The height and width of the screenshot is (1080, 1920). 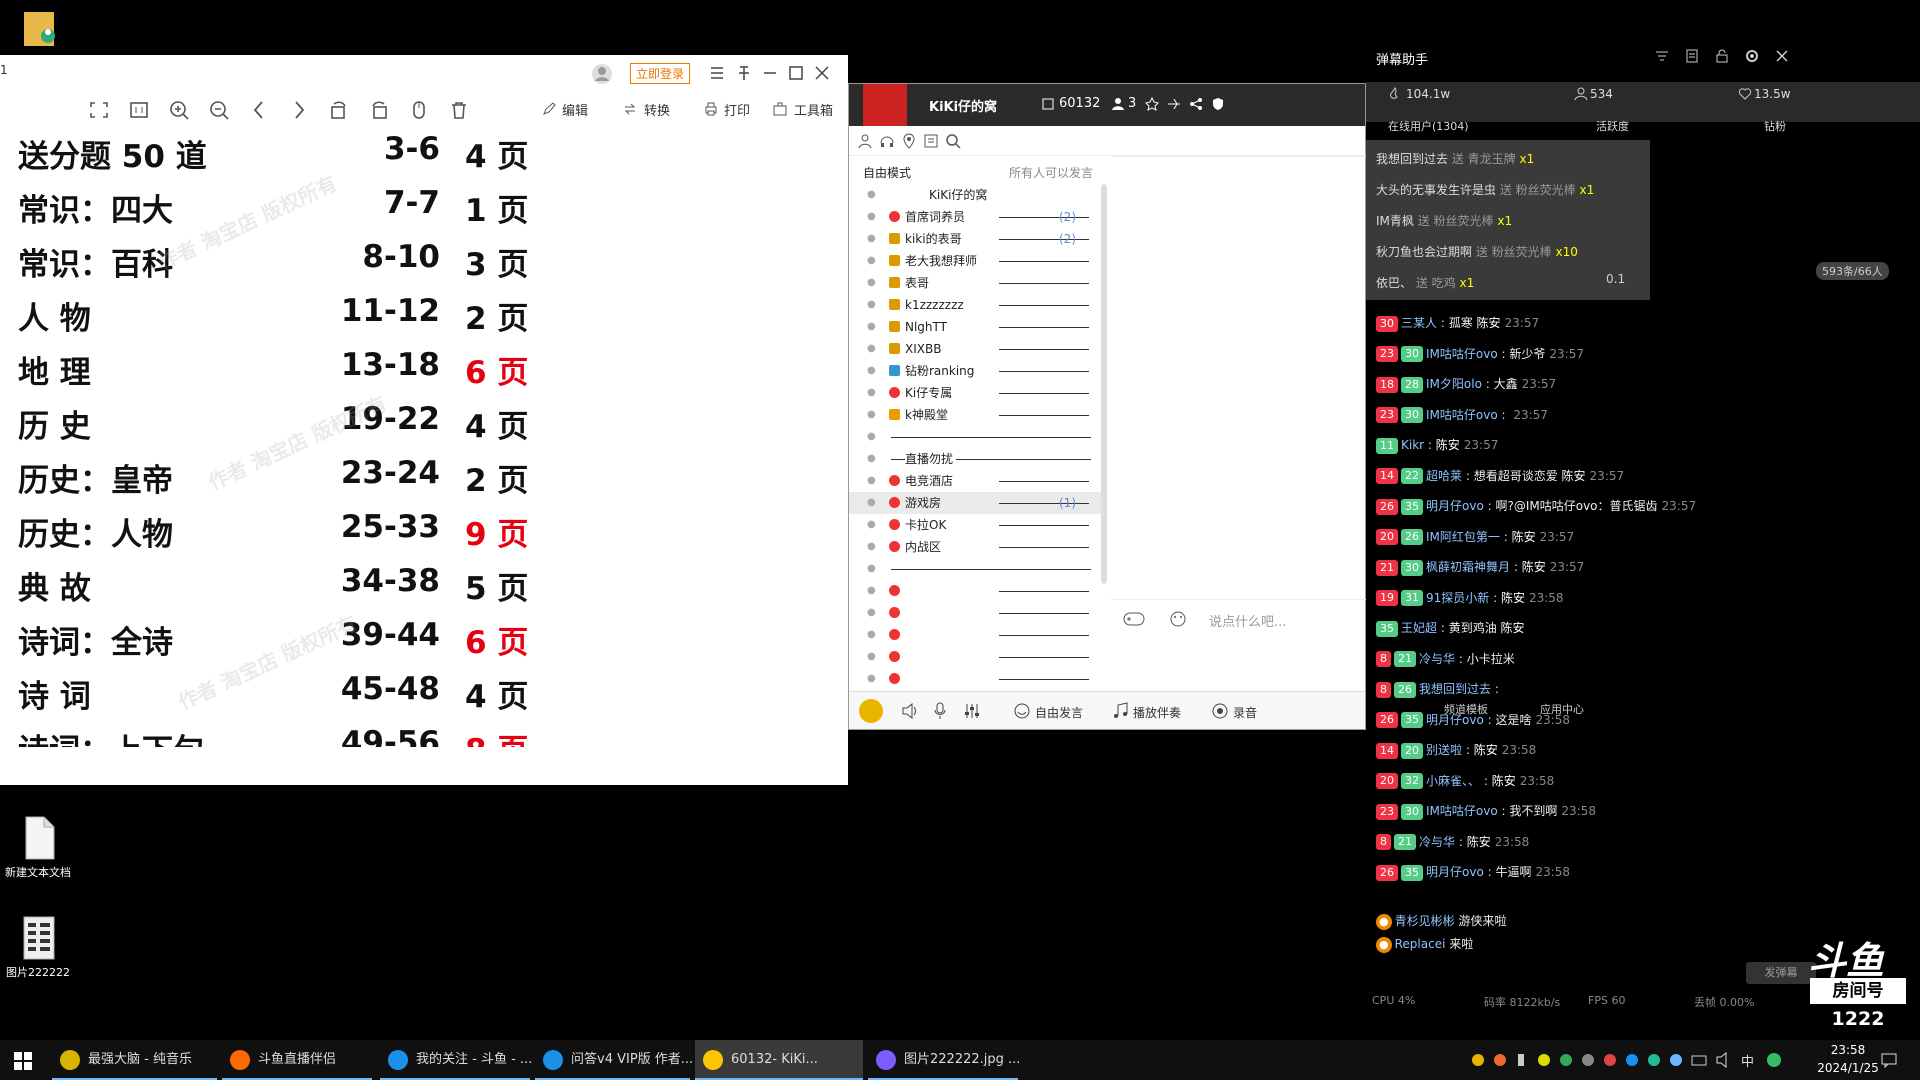 What do you see at coordinates (99, 110) in the screenshot?
I see `fullscreen-icon` at bounding box center [99, 110].